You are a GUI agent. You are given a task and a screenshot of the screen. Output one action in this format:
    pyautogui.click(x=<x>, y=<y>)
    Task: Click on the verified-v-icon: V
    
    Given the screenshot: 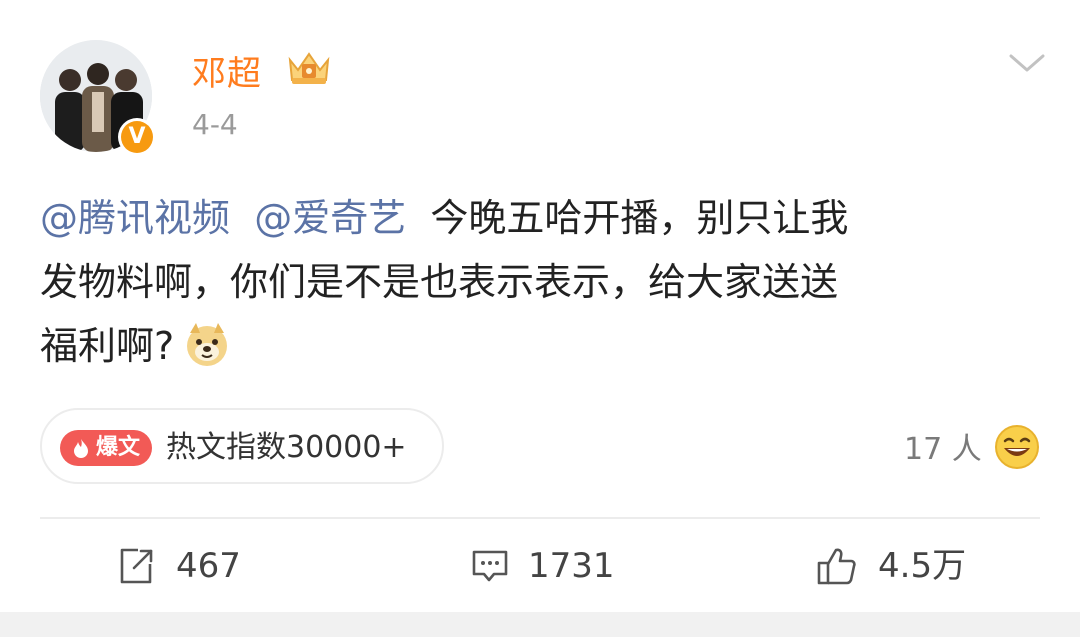 What is the action you would take?
    pyautogui.click(x=137, y=137)
    